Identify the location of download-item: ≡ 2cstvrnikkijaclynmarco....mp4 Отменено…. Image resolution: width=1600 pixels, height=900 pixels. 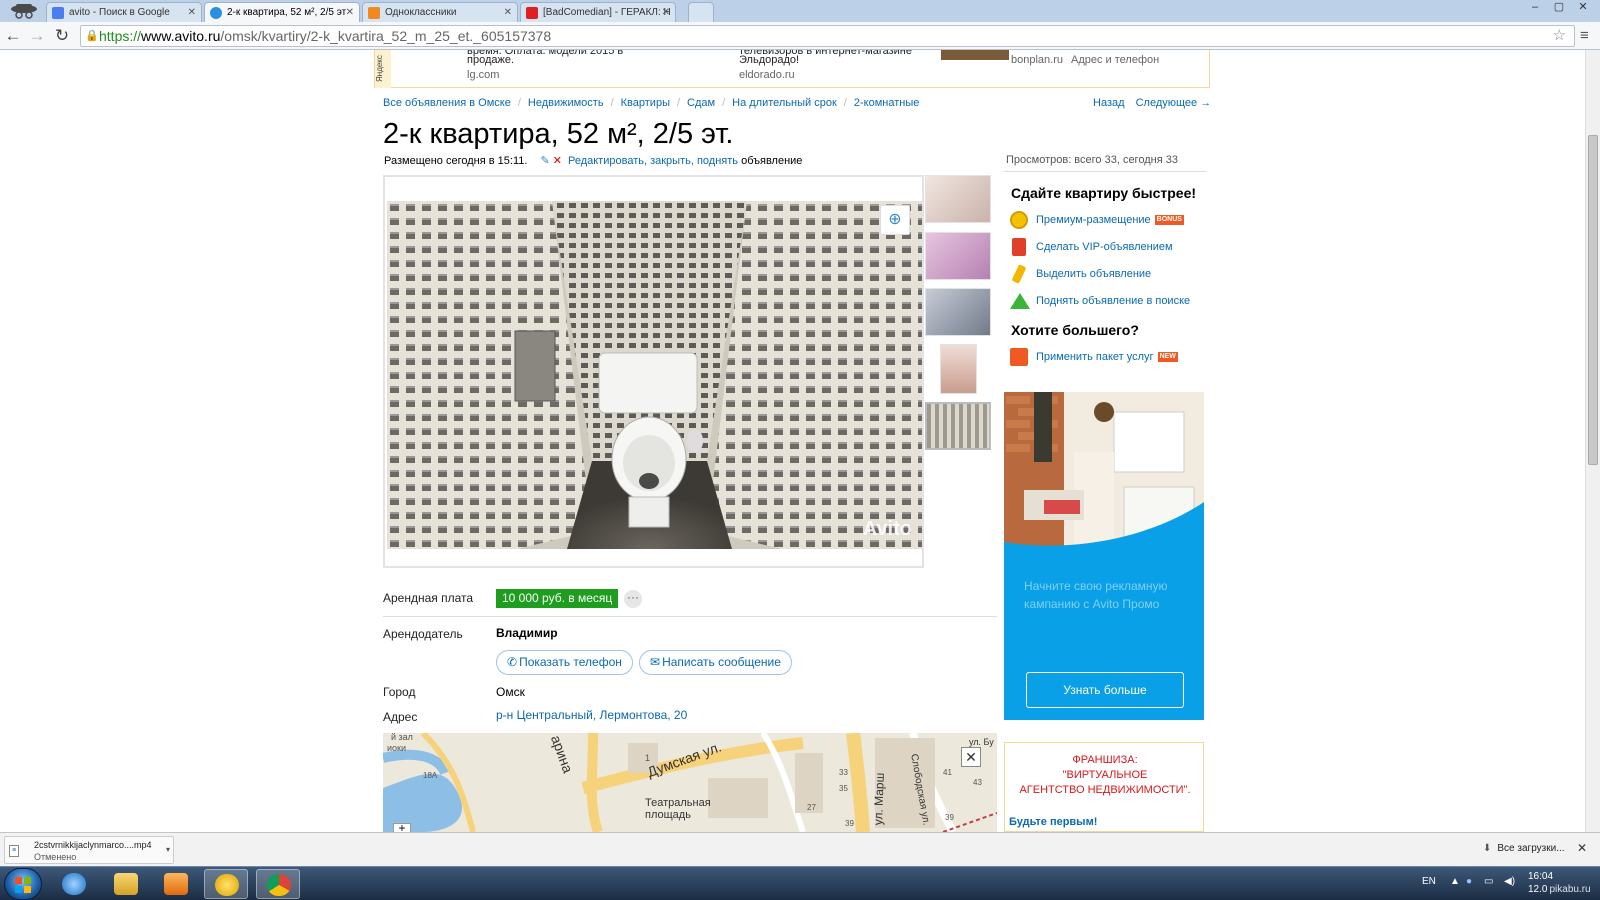
(89, 850).